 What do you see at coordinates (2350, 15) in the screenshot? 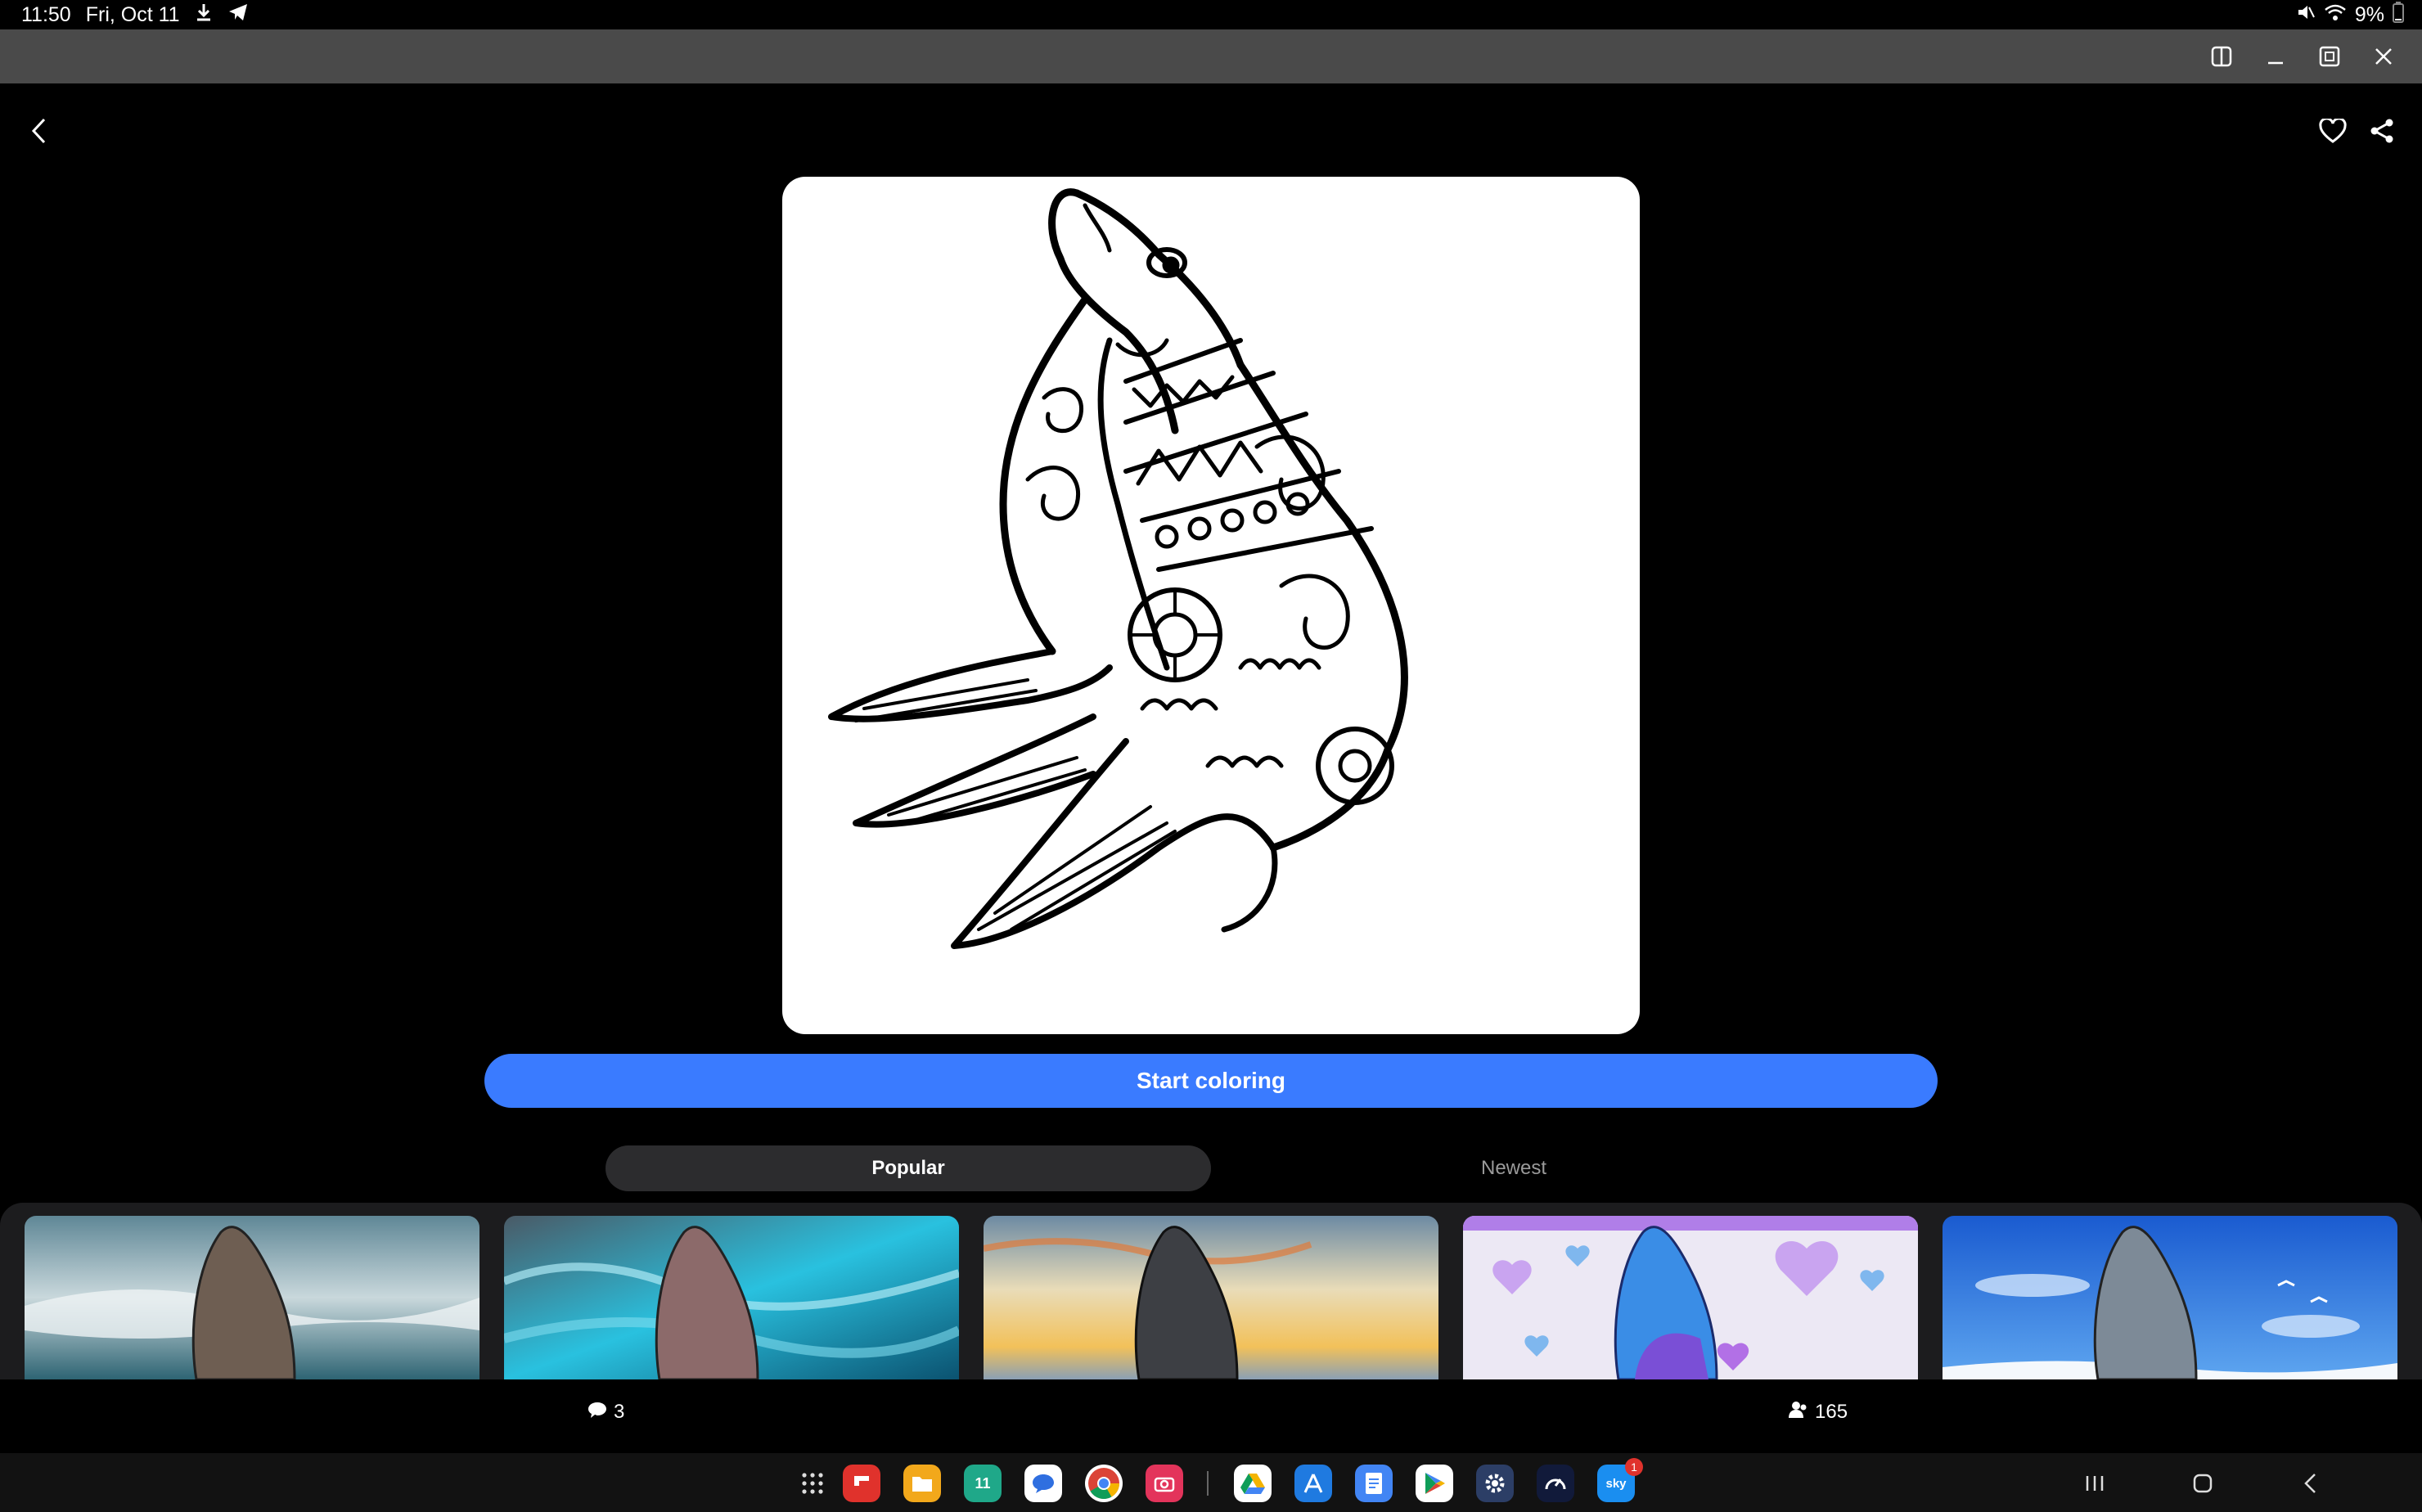
I see `status-bar-right: 9%` at bounding box center [2350, 15].